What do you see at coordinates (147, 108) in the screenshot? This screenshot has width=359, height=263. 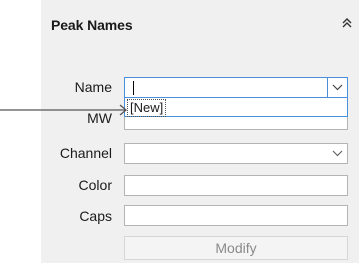 I see `dropdown-item-new: [New]` at bounding box center [147, 108].